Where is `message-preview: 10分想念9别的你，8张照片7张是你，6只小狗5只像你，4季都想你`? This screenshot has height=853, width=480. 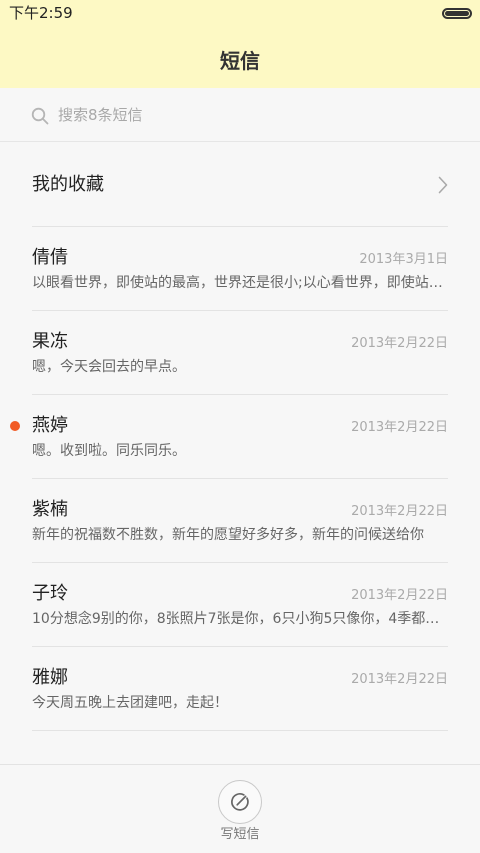
message-preview: 10分想念9别的你，8张照片7张是你，6只小狗5只像你，4季都想你 is located at coordinates (240, 619).